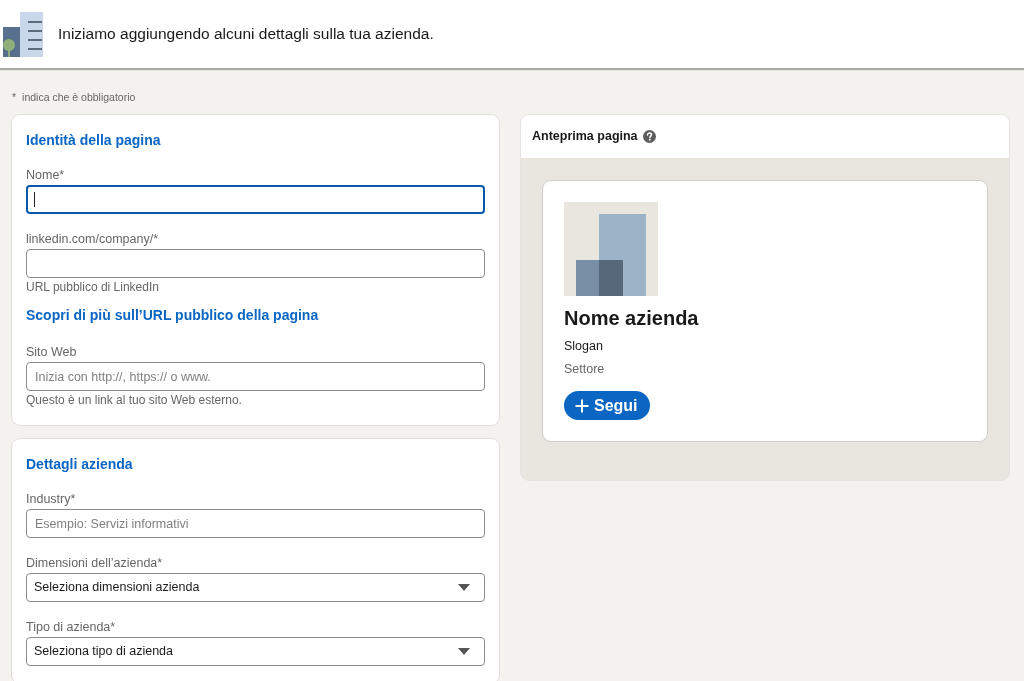 The image size is (1024, 681). I want to click on help-icon, so click(649, 136).